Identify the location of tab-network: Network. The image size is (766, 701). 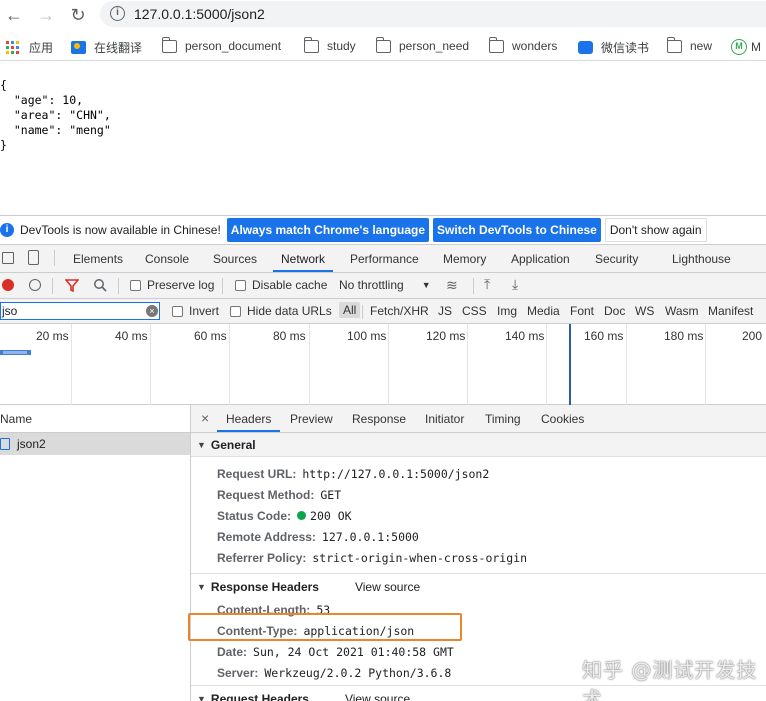
(303, 262).